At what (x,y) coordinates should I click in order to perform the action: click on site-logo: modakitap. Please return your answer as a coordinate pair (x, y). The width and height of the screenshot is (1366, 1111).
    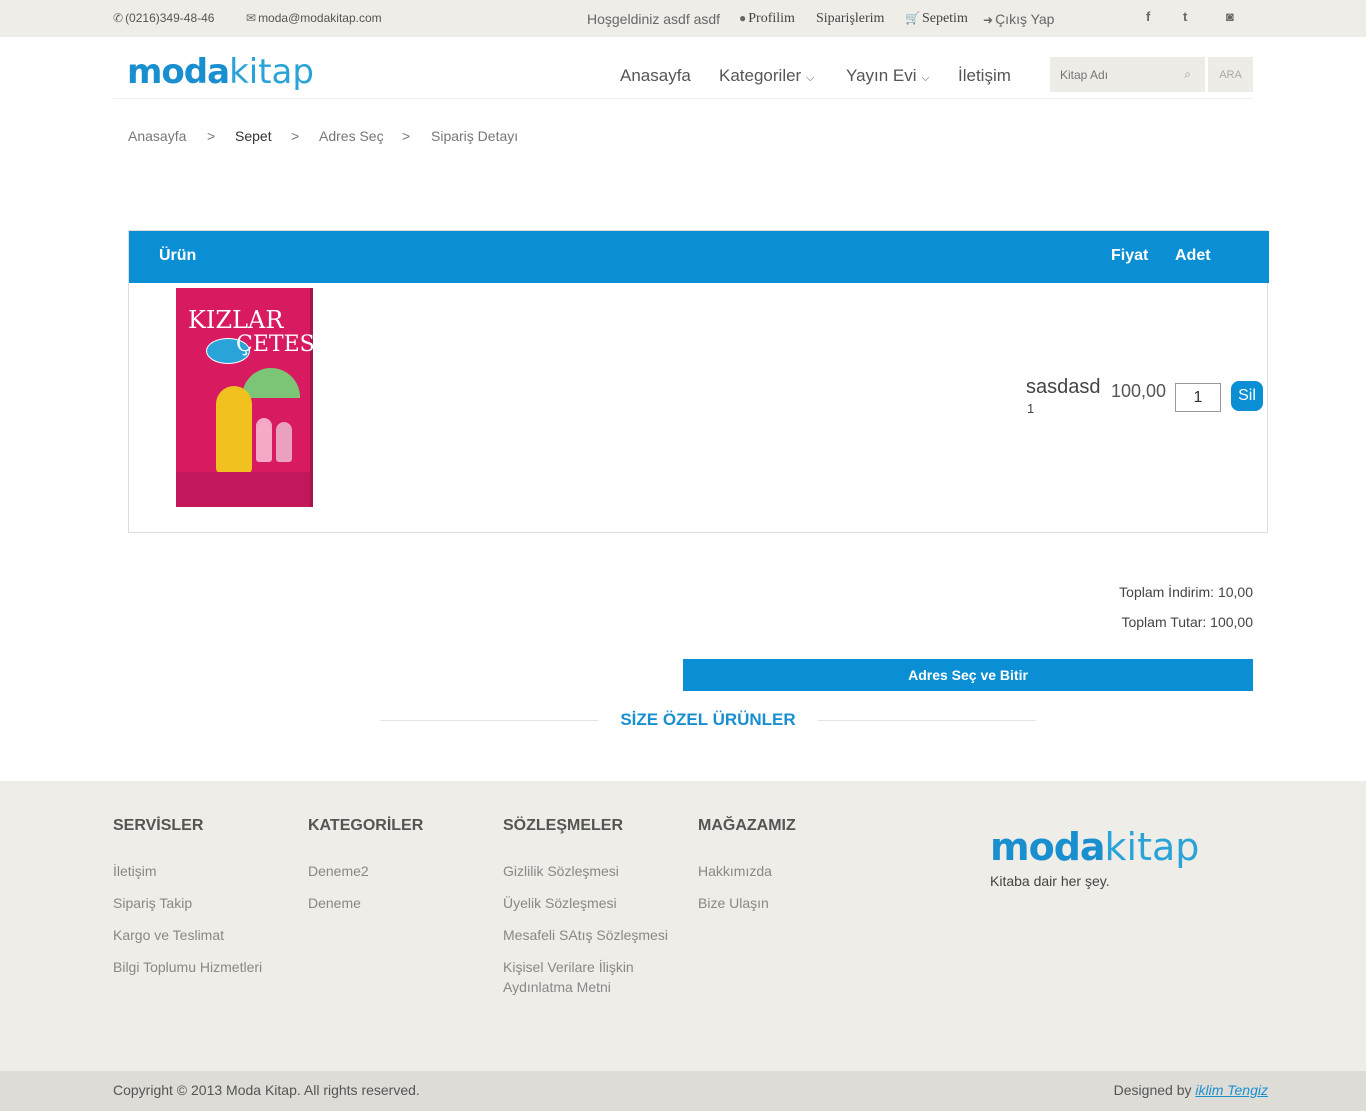
    Looking at the image, I should click on (220, 72).